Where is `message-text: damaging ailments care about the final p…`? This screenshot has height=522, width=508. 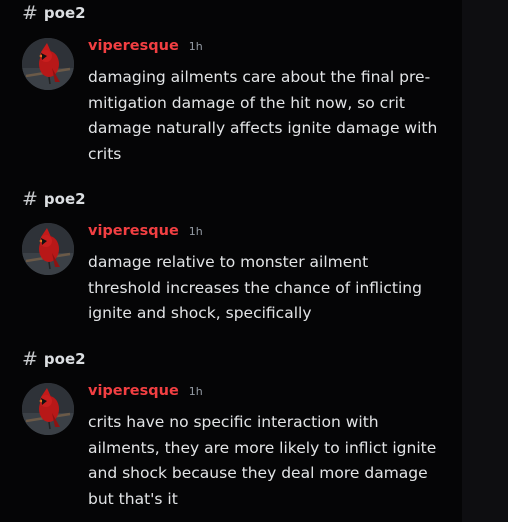
message-text: damaging ailments care about the final p… is located at coordinates (263, 115).